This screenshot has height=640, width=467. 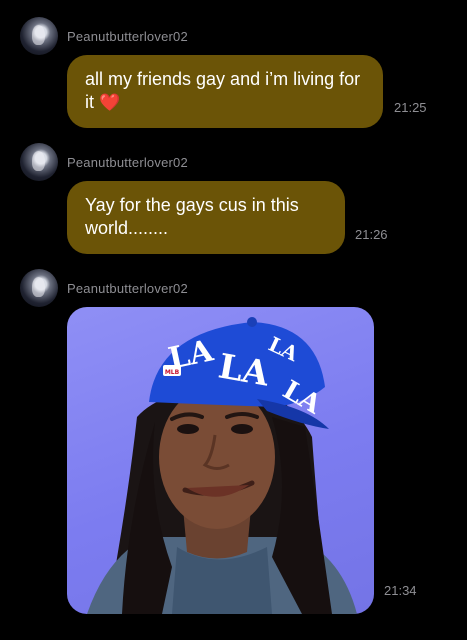 I want to click on message-timestamp: 21:34, so click(x=400, y=590).